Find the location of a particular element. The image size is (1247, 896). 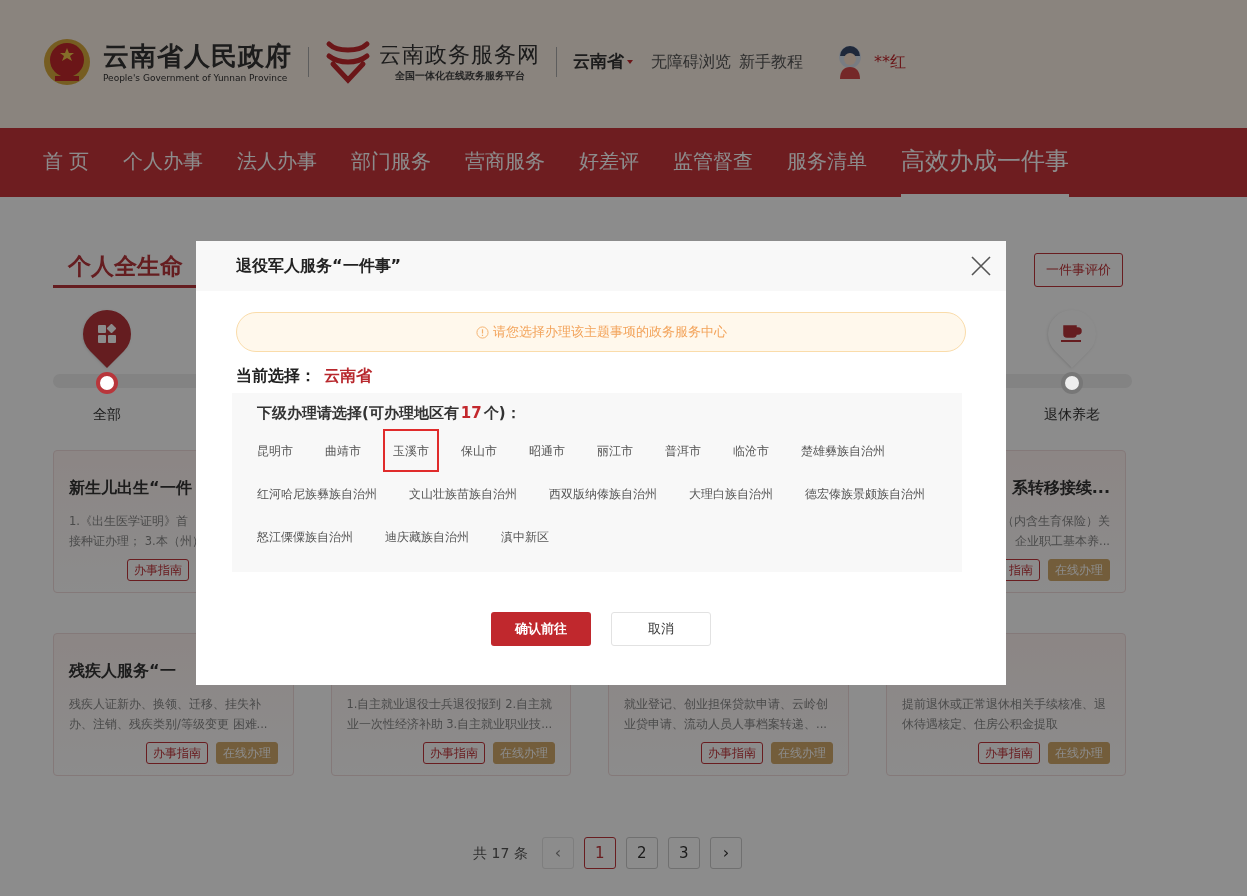

card-description: 接种证办理； 3.本（州） is located at coordinates (136, 541).